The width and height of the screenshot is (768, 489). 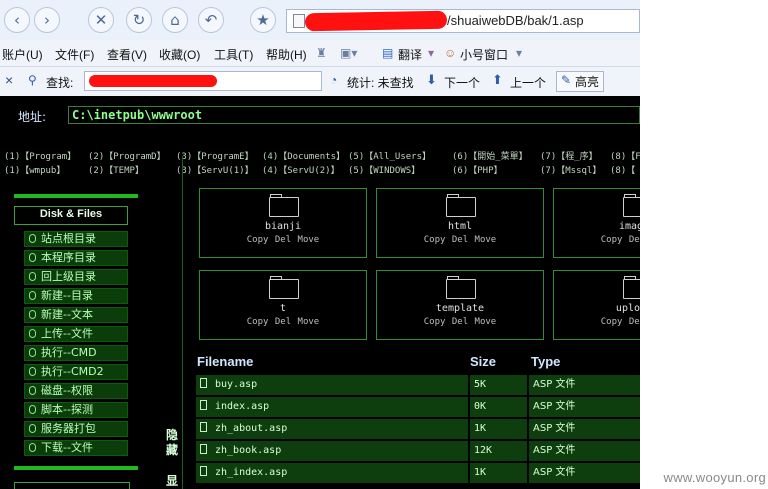 I want to click on filename-cell: zh_about.asp, so click(x=332, y=429).